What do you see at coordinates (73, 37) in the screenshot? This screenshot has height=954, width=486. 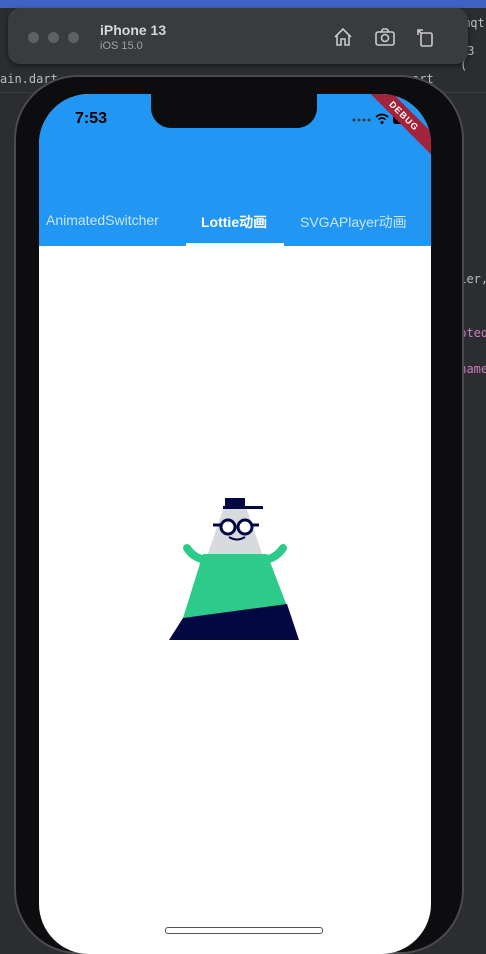 I see `zoom-window-button` at bounding box center [73, 37].